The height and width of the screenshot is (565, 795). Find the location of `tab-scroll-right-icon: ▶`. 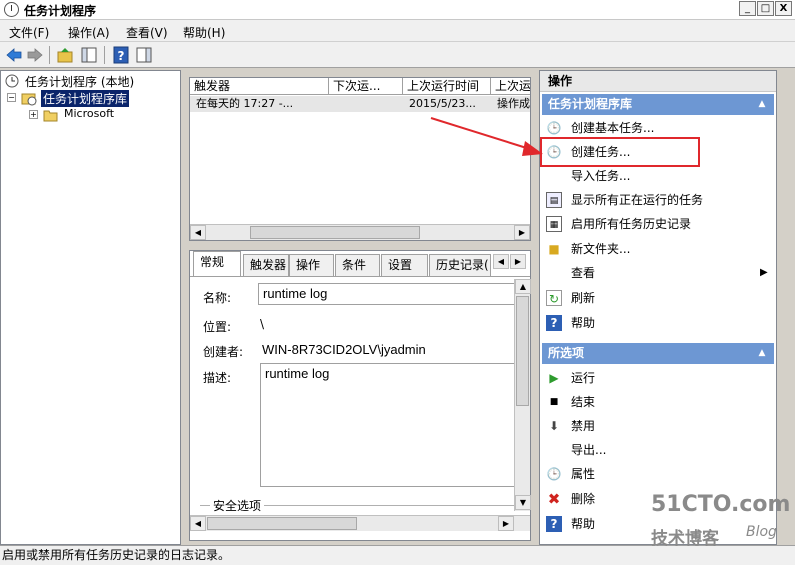

tab-scroll-right-icon: ▶ is located at coordinates (518, 261).